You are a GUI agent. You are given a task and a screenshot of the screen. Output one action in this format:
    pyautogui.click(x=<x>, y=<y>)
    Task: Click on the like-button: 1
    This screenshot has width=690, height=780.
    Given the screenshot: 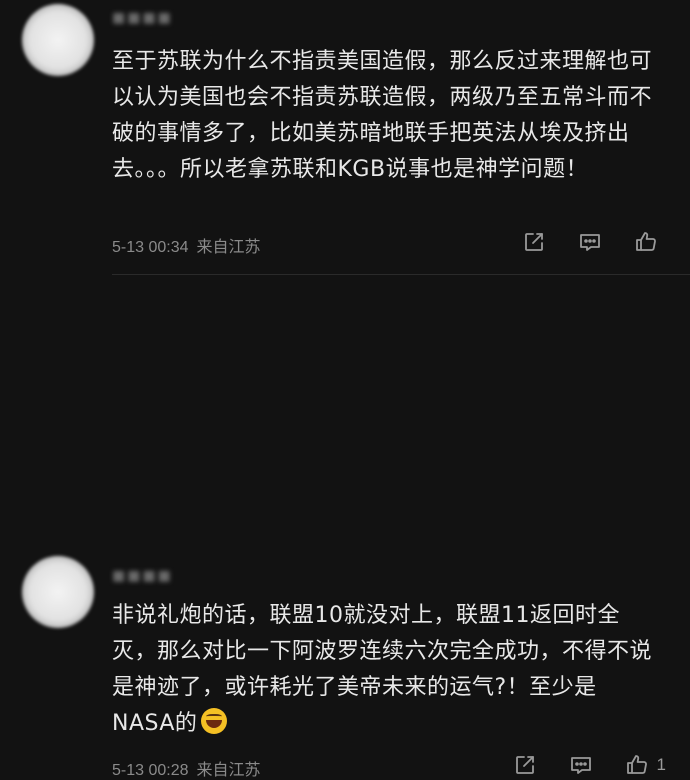 What is the action you would take?
    pyautogui.click(x=645, y=765)
    